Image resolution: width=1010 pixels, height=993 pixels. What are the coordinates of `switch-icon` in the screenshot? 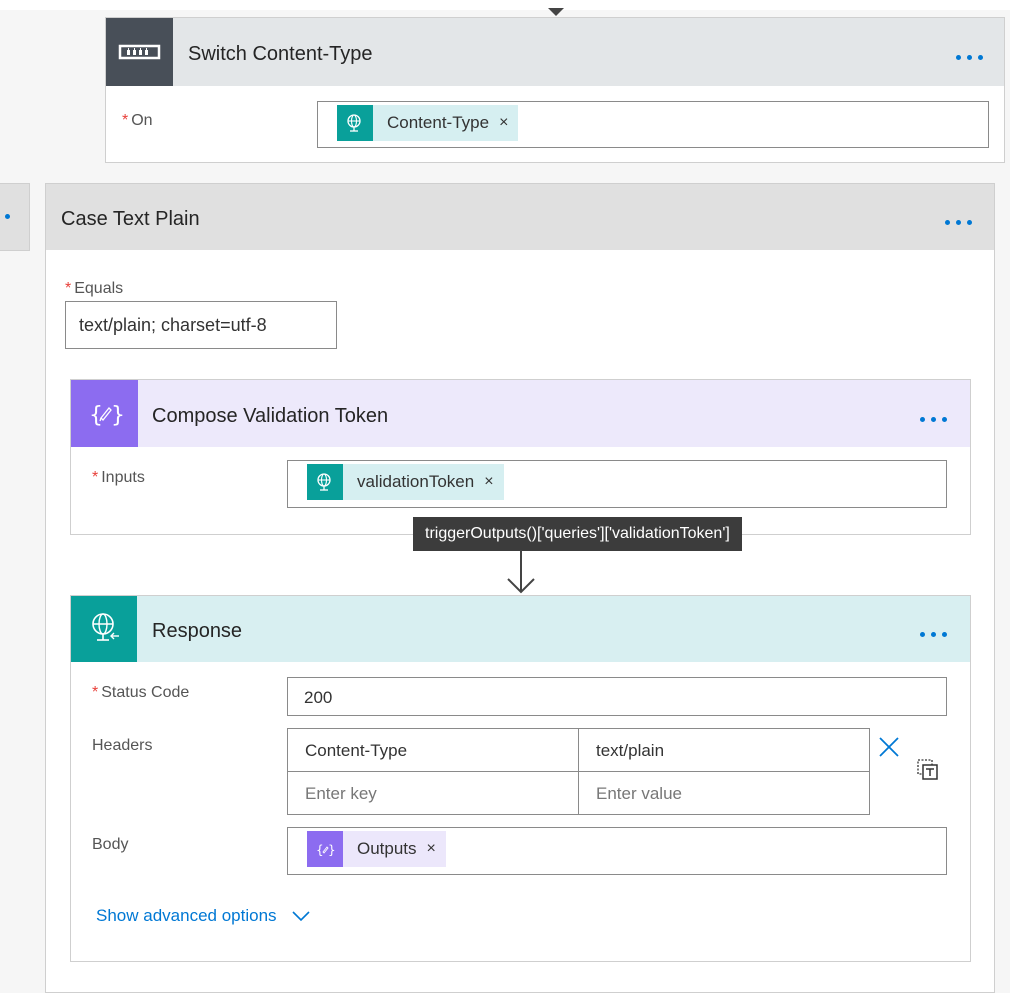 It's located at (139, 52).